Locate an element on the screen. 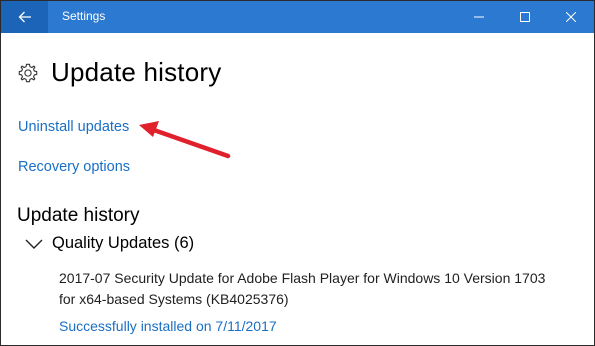  close-icon is located at coordinates (571, 17).